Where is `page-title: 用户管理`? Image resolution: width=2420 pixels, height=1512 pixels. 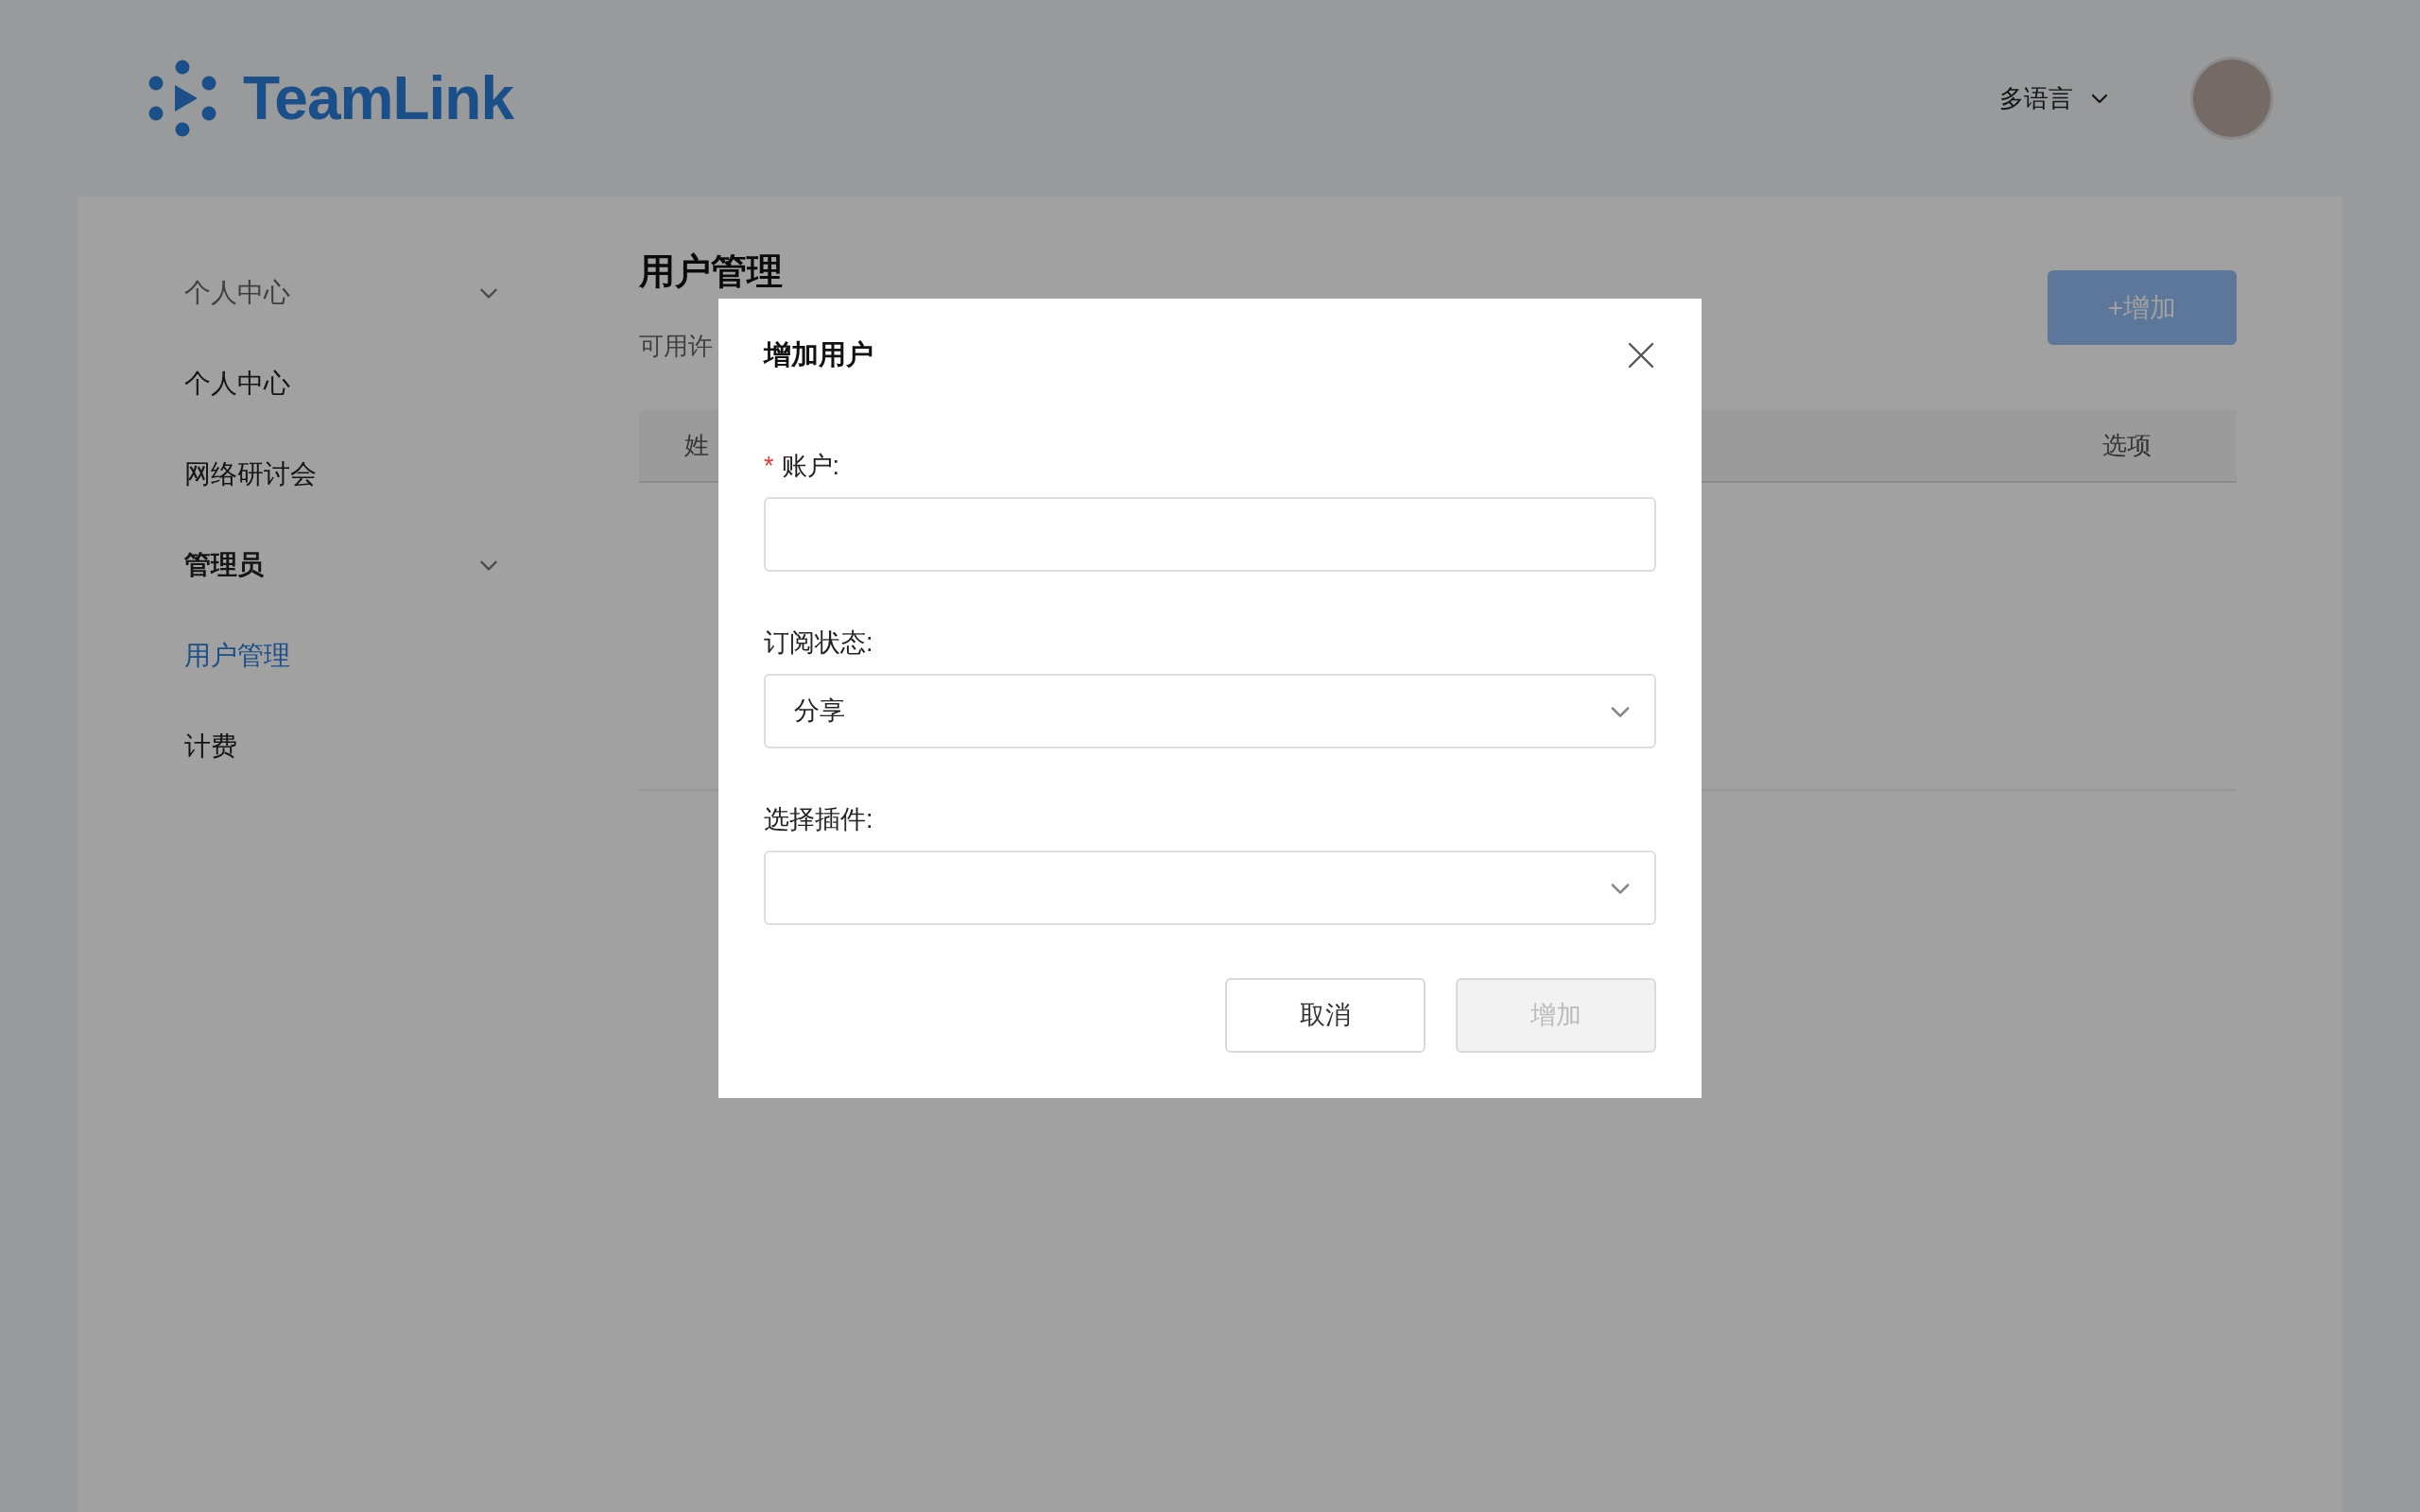
page-title: 用户管理 is located at coordinates (711, 271).